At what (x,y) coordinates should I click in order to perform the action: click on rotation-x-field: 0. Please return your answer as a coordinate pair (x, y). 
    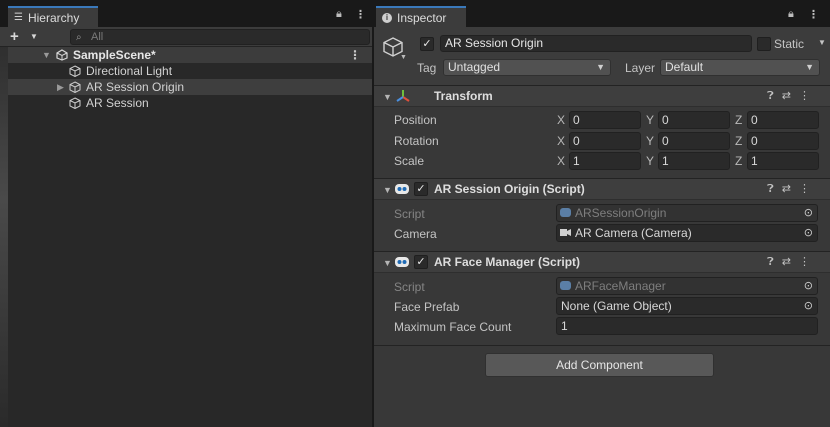
    Looking at the image, I should click on (605, 141).